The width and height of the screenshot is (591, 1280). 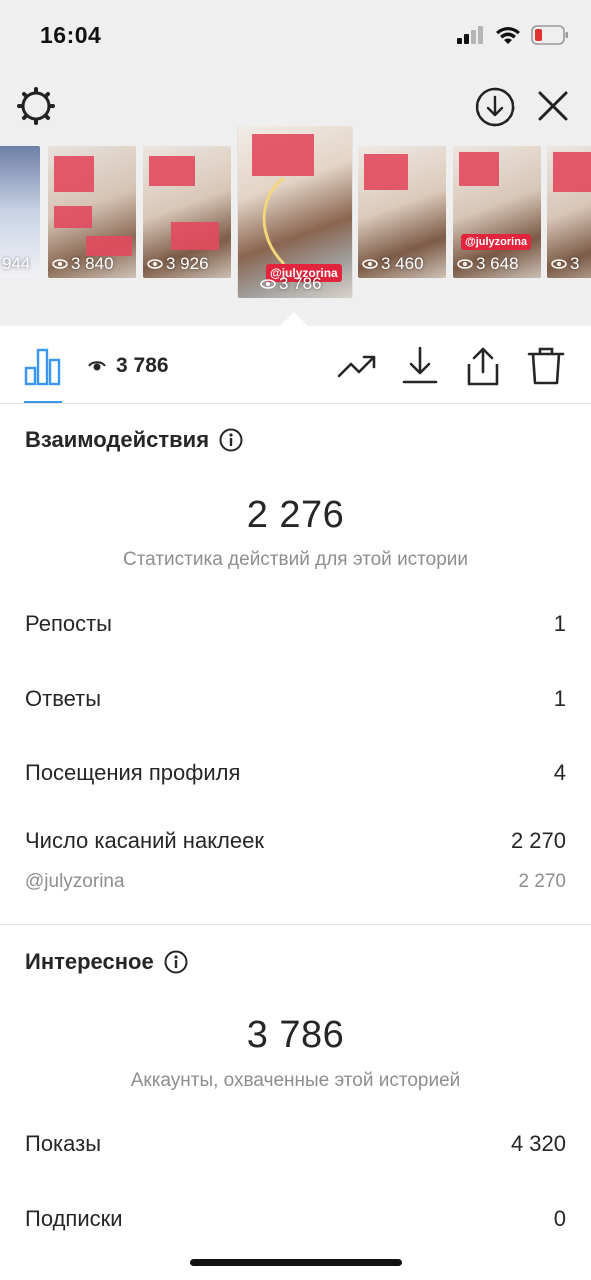 I want to click on interactions-title: Взаимодействия, so click(x=134, y=440).